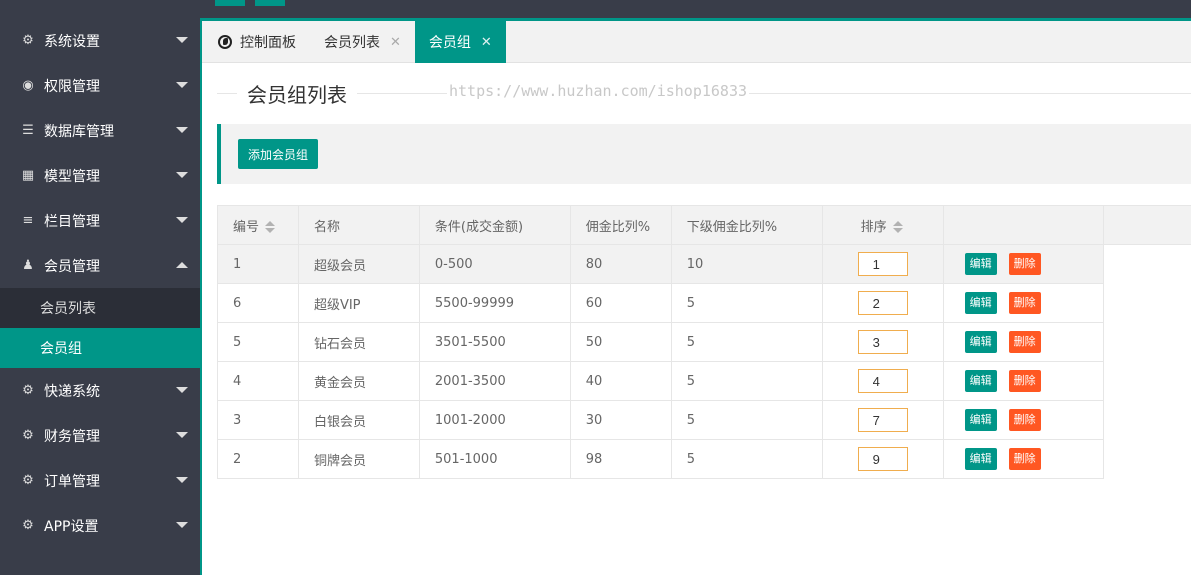 The image size is (1191, 575). What do you see at coordinates (460, 42) in the screenshot?
I see `tab-member-groups: 会员组 ✕` at bounding box center [460, 42].